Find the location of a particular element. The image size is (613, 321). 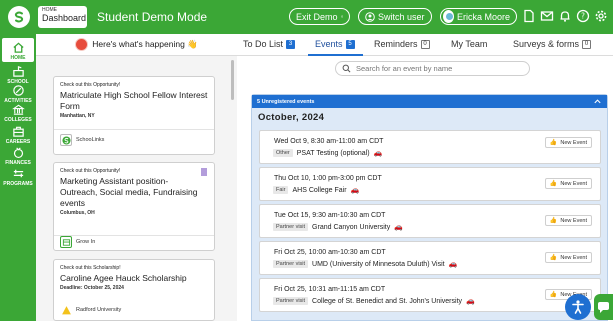

card-source-name: SchooLinks is located at coordinates (90, 140).